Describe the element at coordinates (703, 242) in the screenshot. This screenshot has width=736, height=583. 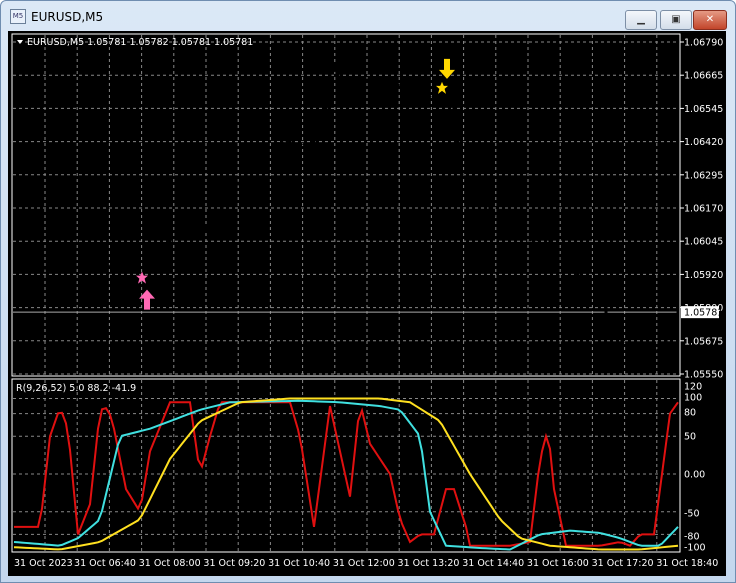
I see `price-axis-label: 1.06045` at that location.